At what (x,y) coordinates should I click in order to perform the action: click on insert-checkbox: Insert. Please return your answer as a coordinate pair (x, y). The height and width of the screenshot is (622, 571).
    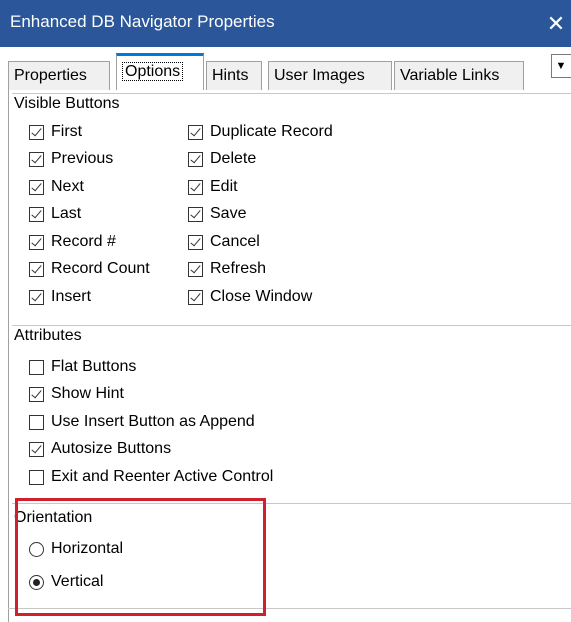
    Looking at the image, I should click on (60, 297).